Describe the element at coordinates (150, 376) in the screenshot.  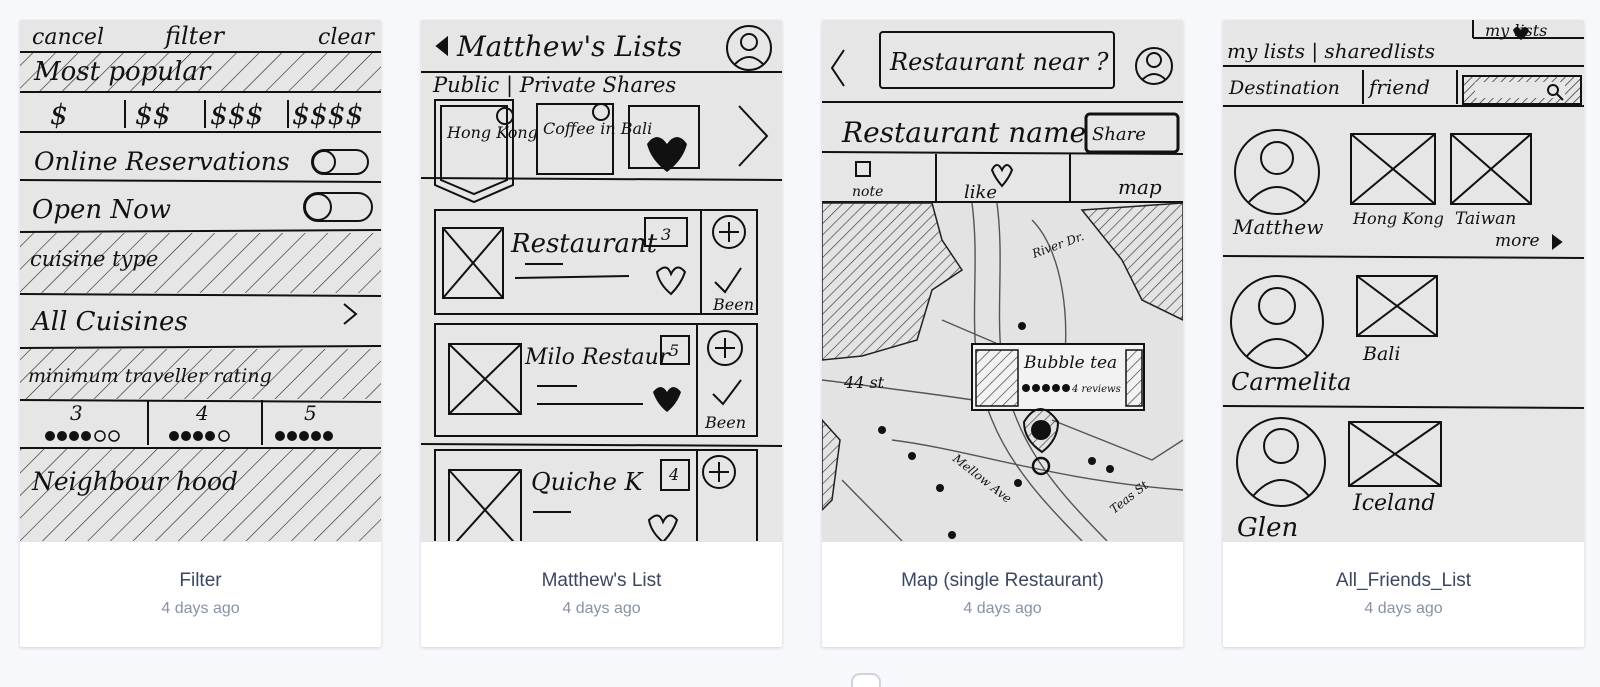
I see `sketch-min-rating: minimum traveller rating` at that location.